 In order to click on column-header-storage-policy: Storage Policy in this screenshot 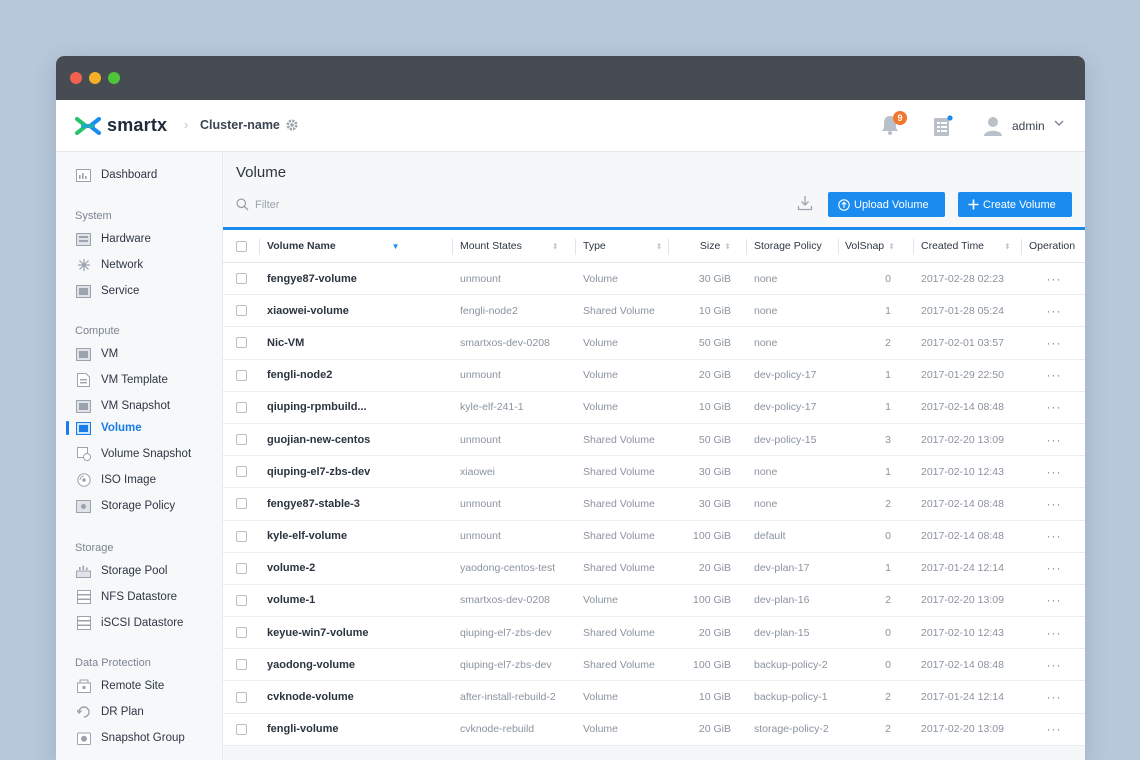, I will do `click(788, 246)`.